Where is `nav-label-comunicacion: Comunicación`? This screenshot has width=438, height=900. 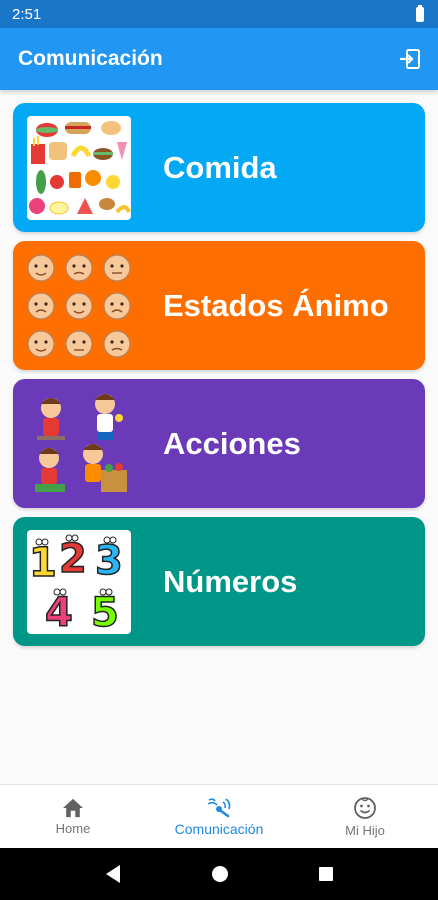 nav-label-comunicacion: Comunicación is located at coordinates (219, 829).